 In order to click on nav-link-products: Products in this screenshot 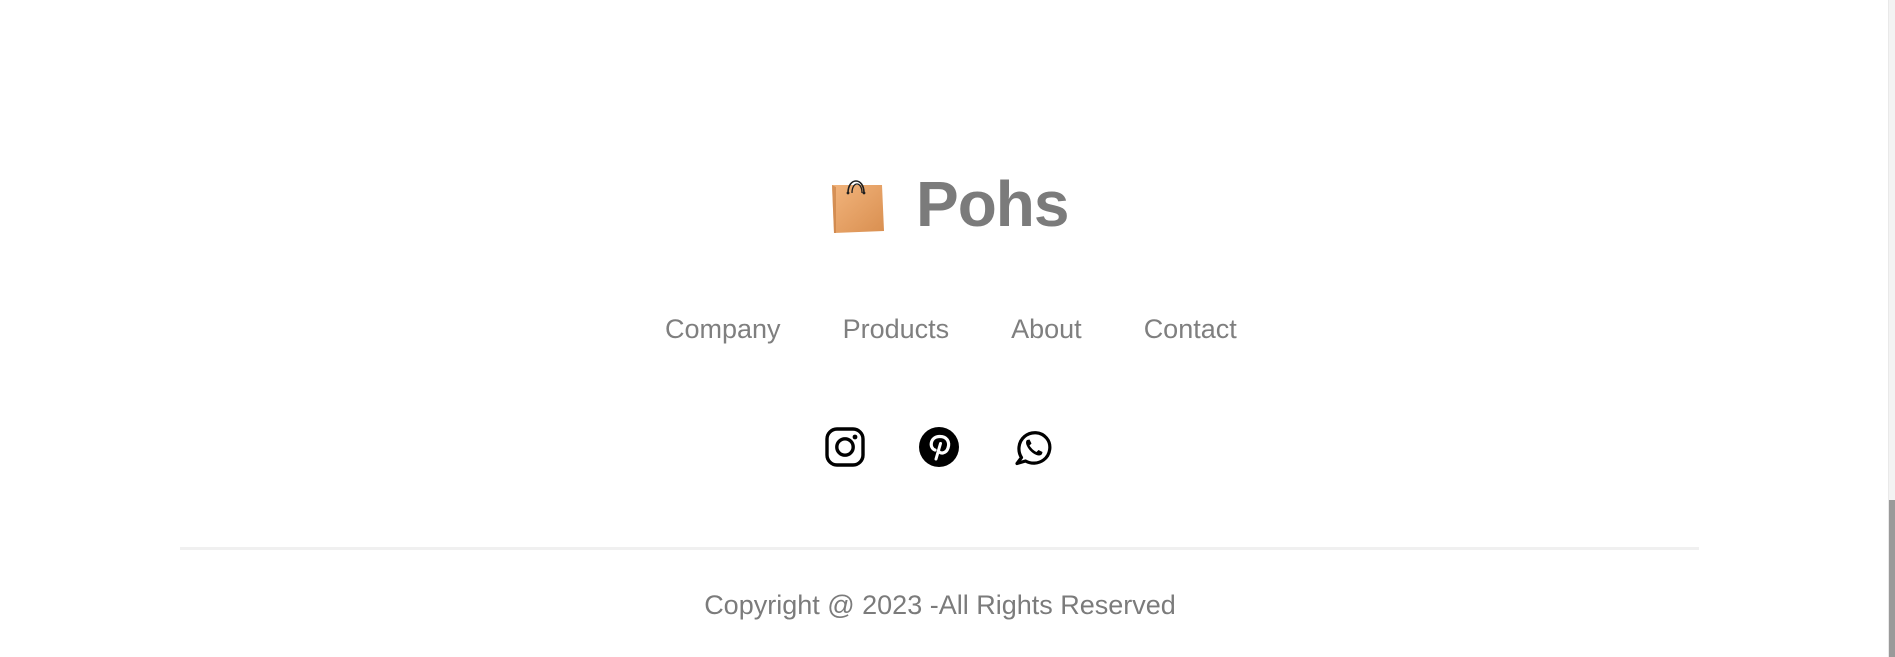, I will do `click(896, 329)`.